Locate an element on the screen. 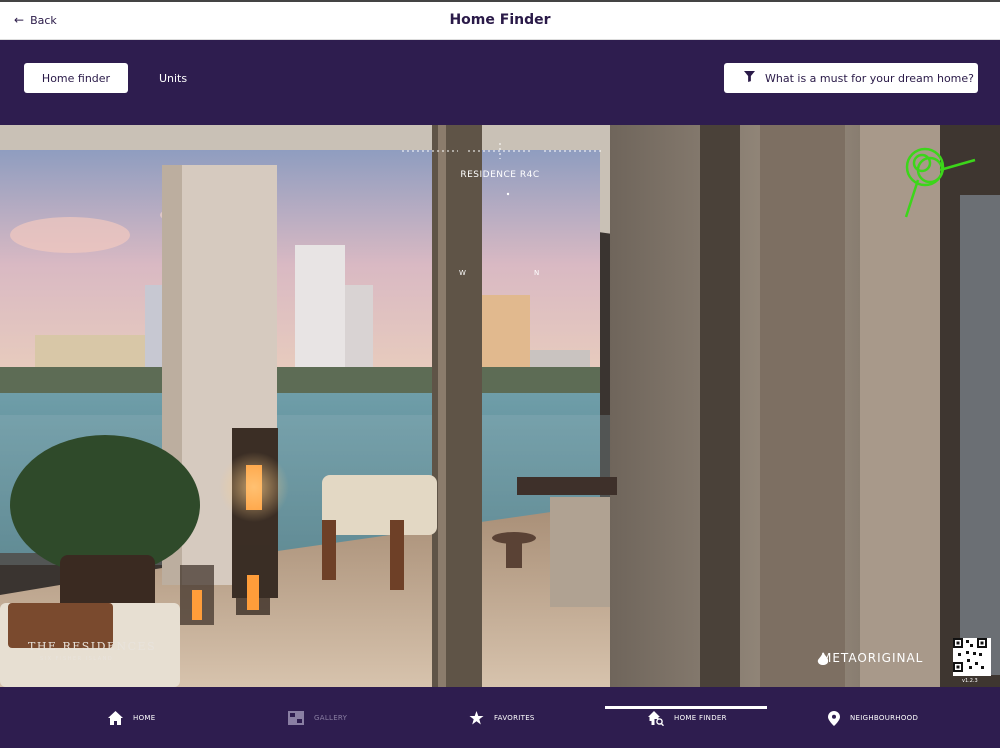 The width and height of the screenshot is (1000, 748). home-search-icon is located at coordinates (656, 718).